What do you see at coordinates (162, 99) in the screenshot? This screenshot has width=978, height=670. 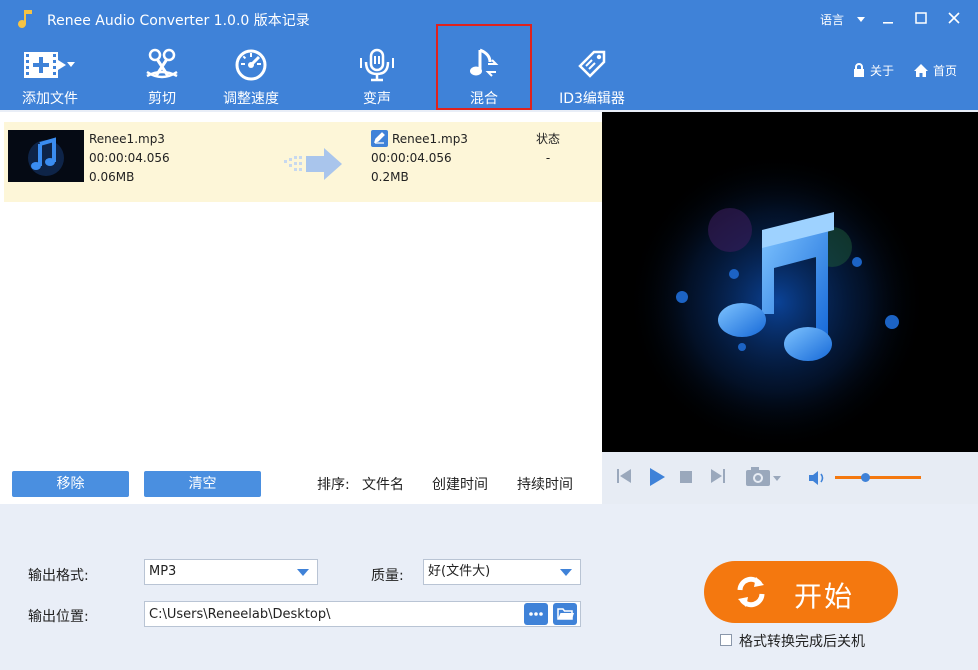 I see `cut-label: 剪切` at bounding box center [162, 99].